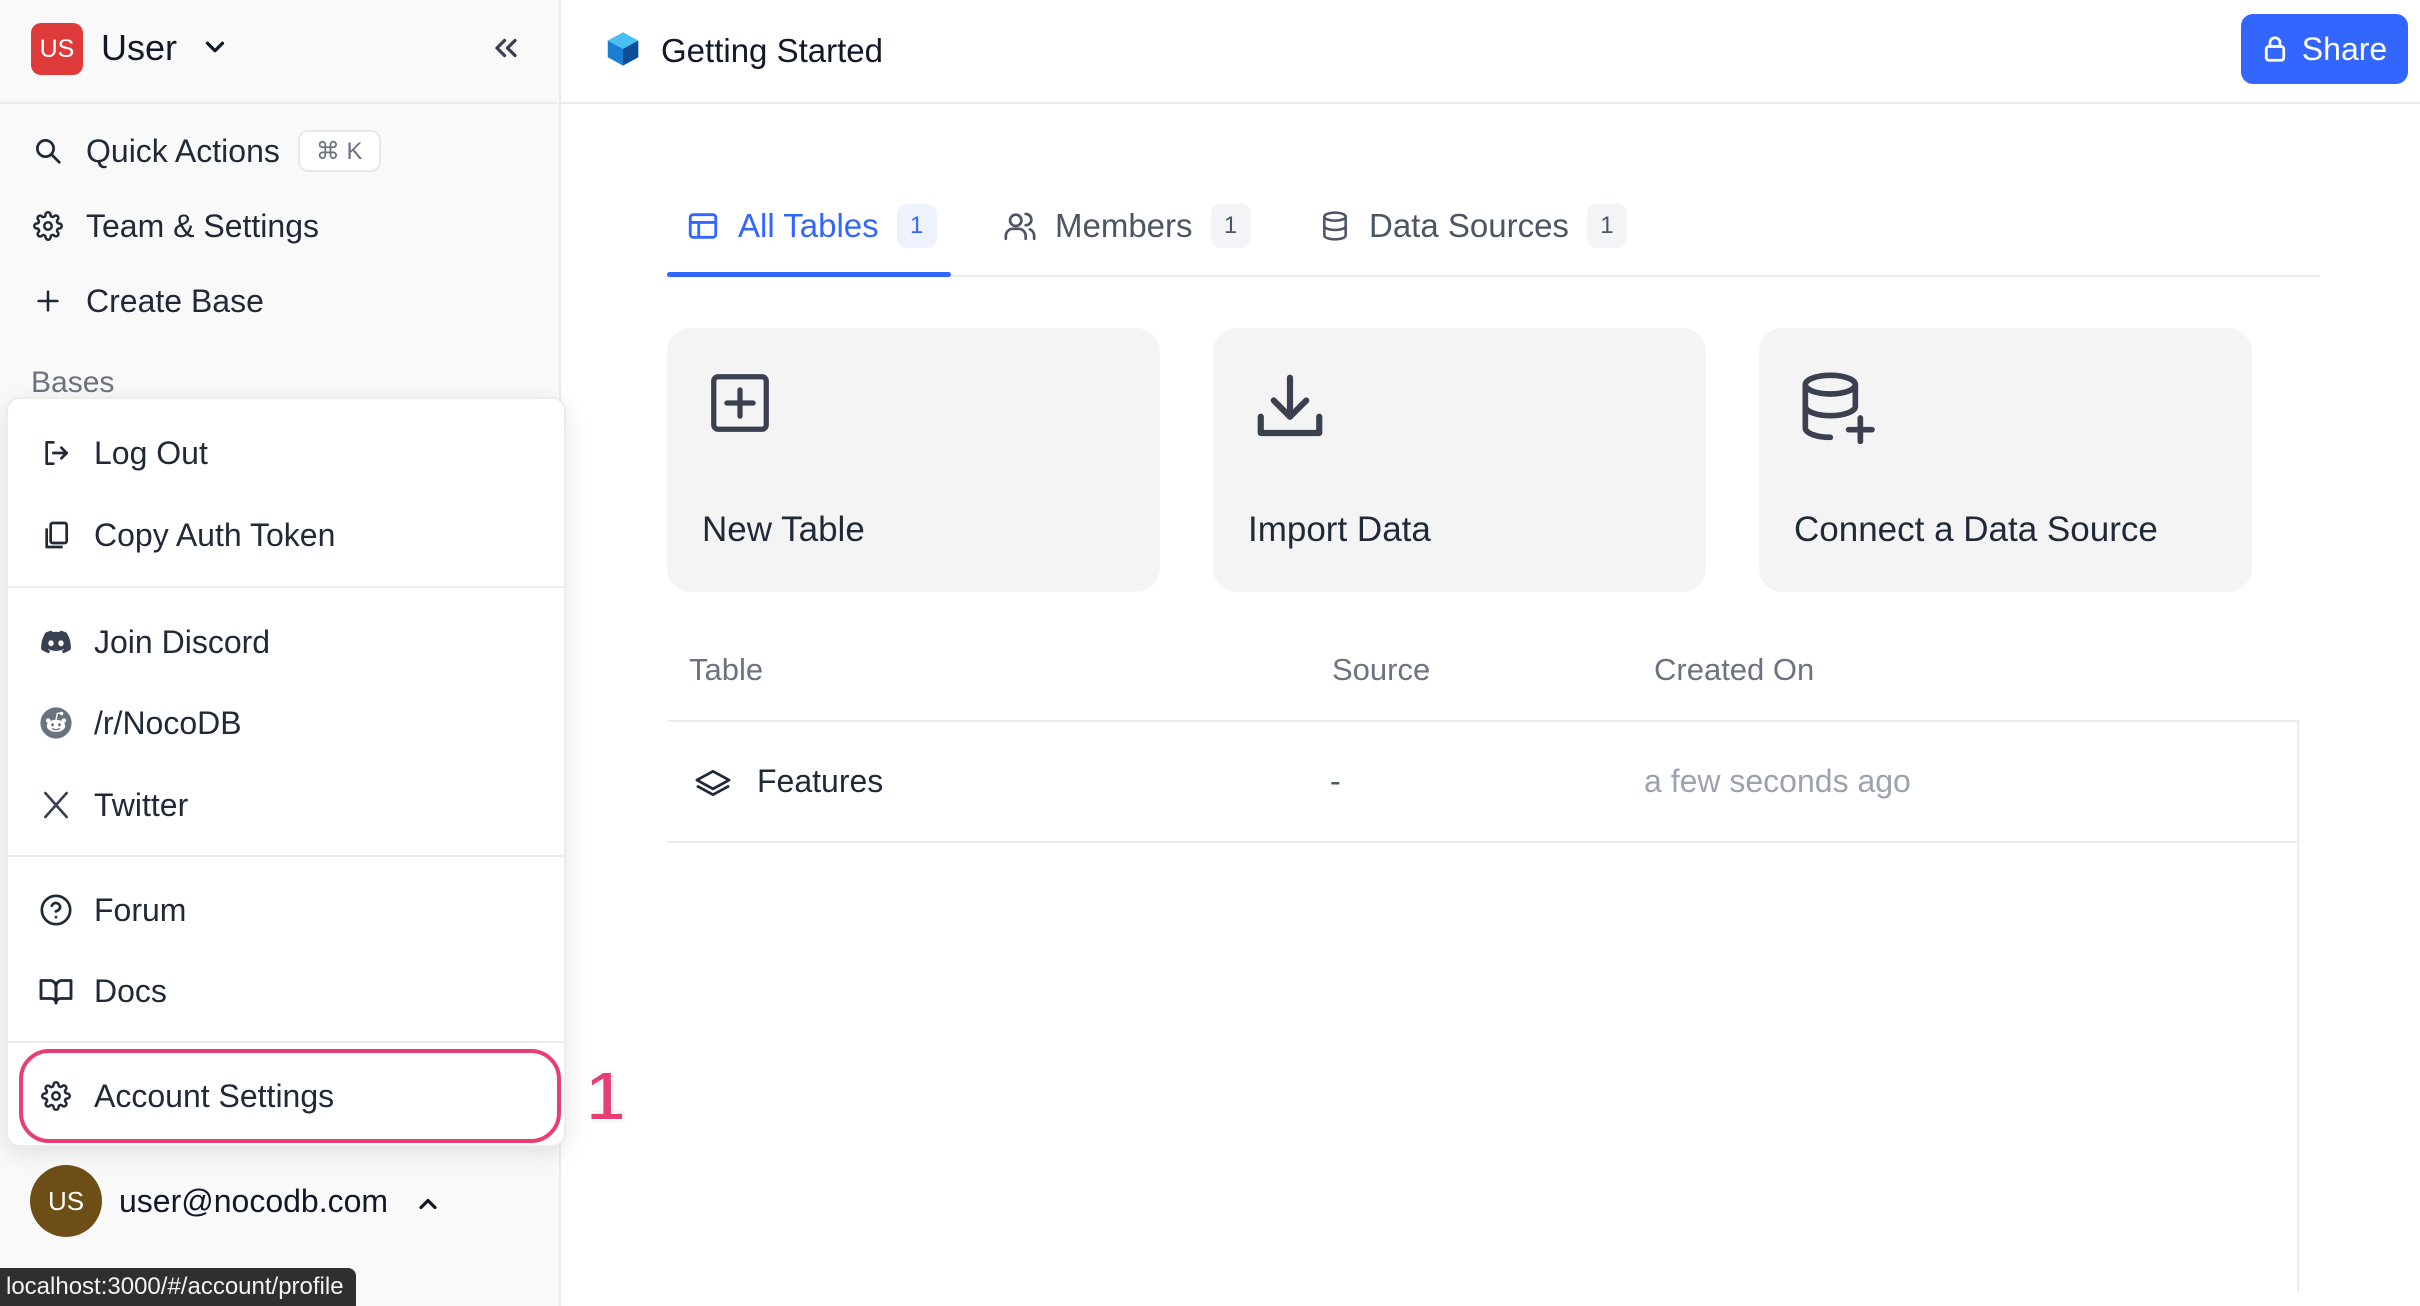 This screenshot has height=1306, width=2420. What do you see at coordinates (168, 722) in the screenshot?
I see `reddit-label: /r/NocoDB` at bounding box center [168, 722].